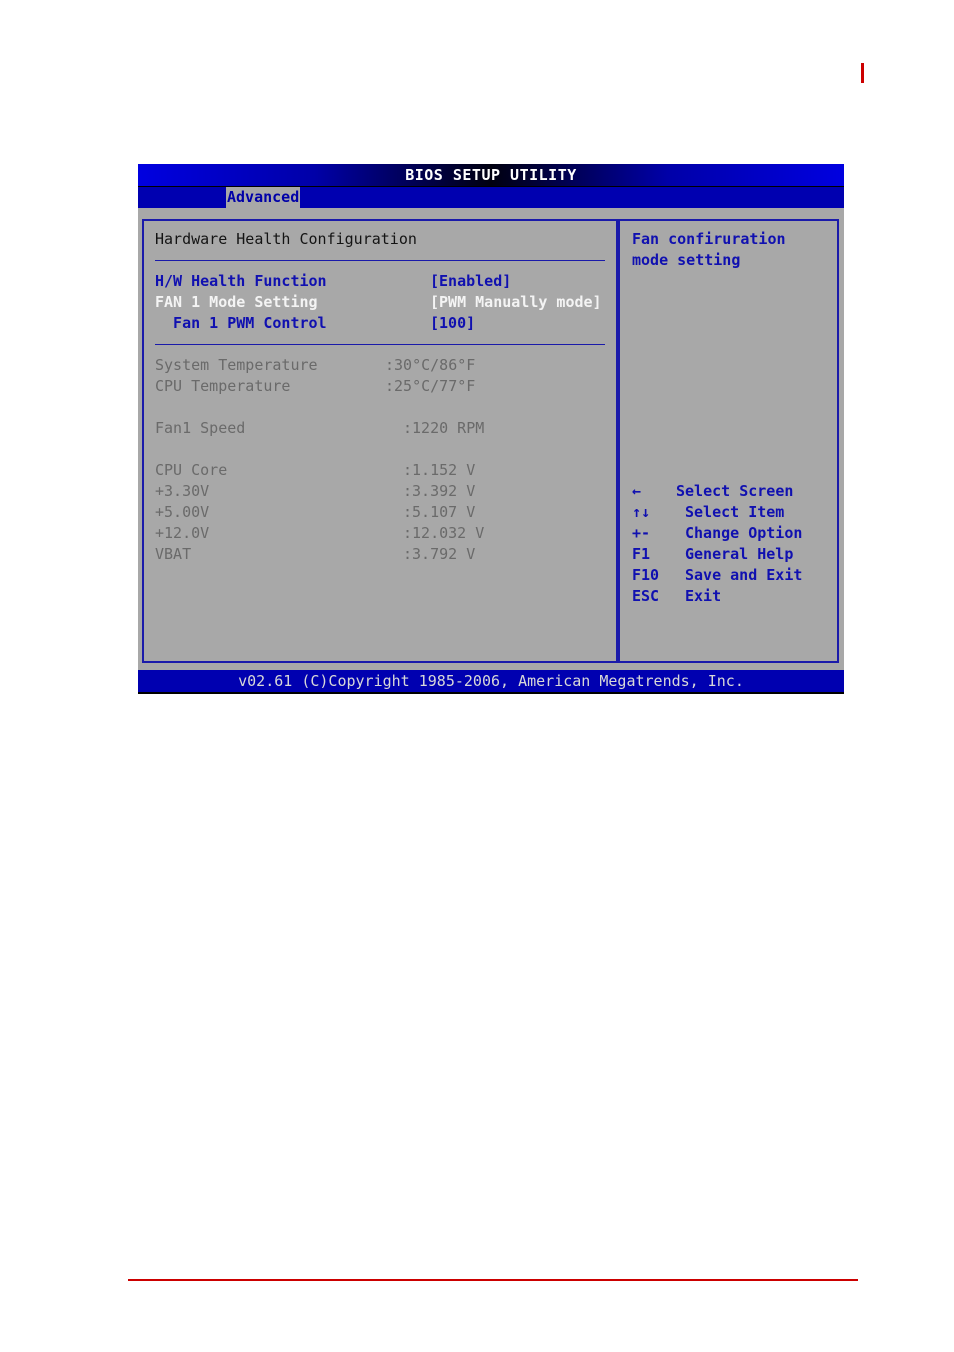  What do you see at coordinates (263, 197) in the screenshot?
I see `tab-advanced: Advanced` at bounding box center [263, 197].